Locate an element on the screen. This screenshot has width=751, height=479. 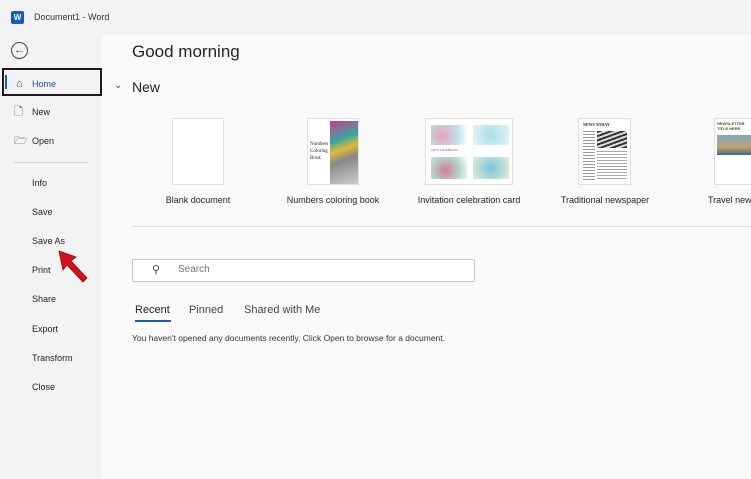
coloring-image is located at coordinates (344, 152).